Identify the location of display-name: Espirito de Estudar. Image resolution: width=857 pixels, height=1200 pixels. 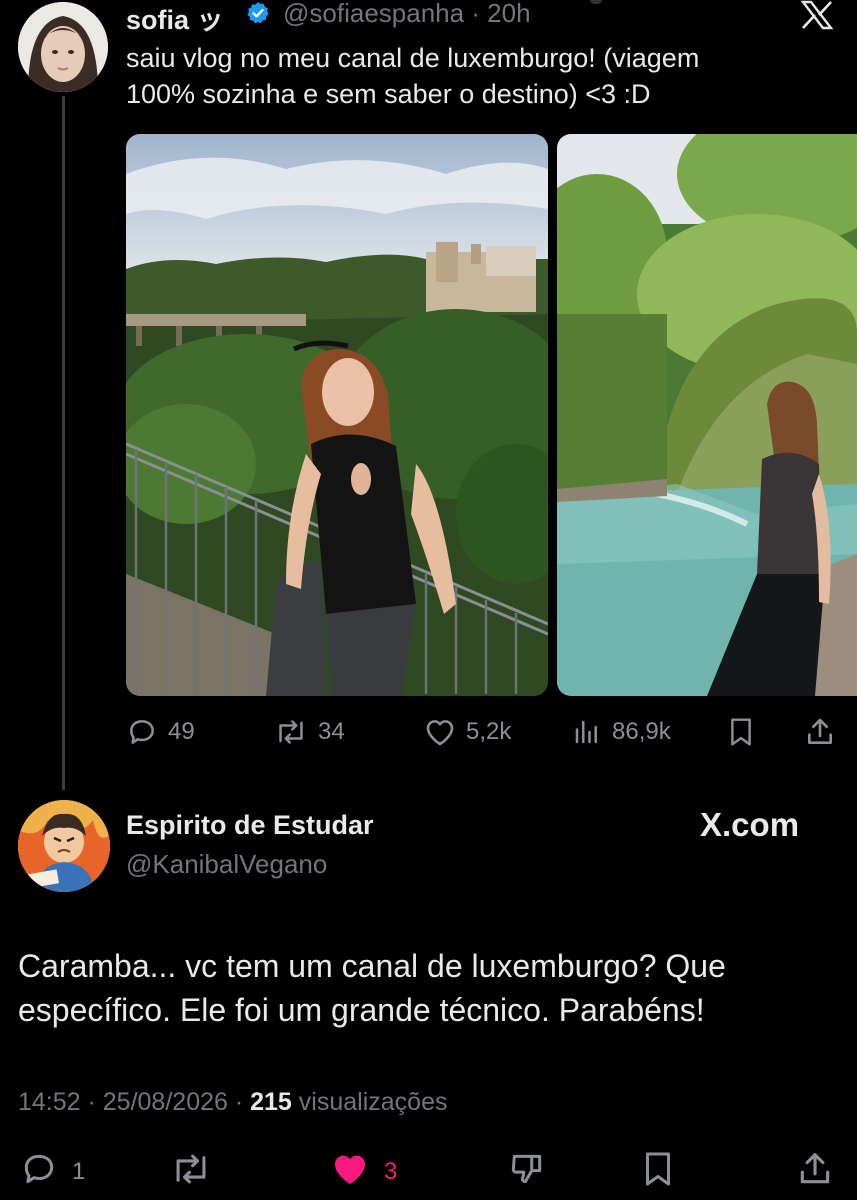
(250, 825).